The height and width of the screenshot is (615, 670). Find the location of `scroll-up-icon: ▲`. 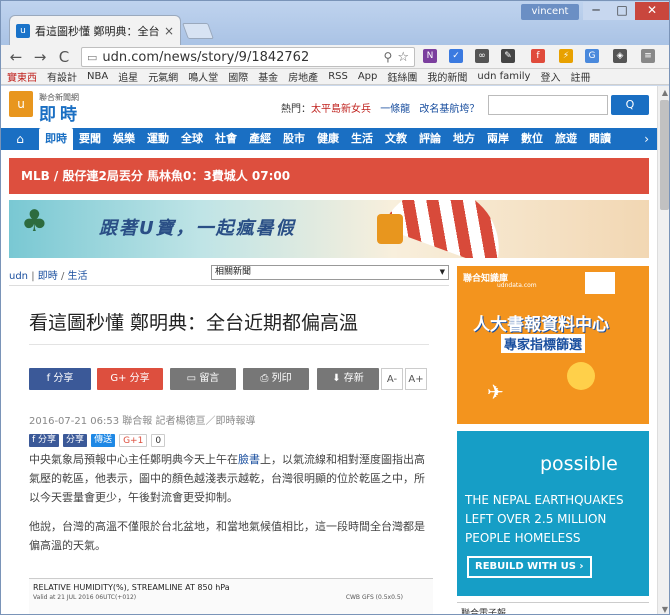

scroll-up-icon: ▲ is located at coordinates (664, 92).